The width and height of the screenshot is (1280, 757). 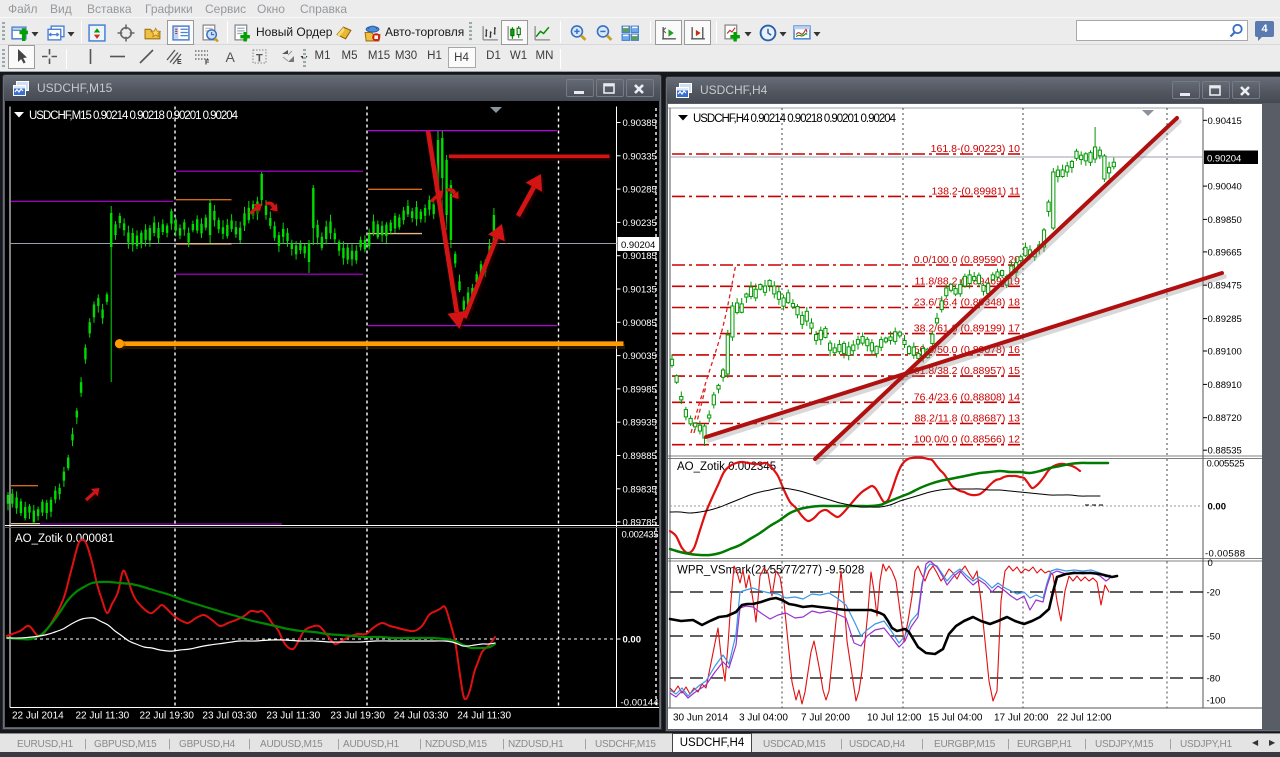 What do you see at coordinates (640, 423) in the screenshot?
I see `svg-text: 0.89935` at bounding box center [640, 423].